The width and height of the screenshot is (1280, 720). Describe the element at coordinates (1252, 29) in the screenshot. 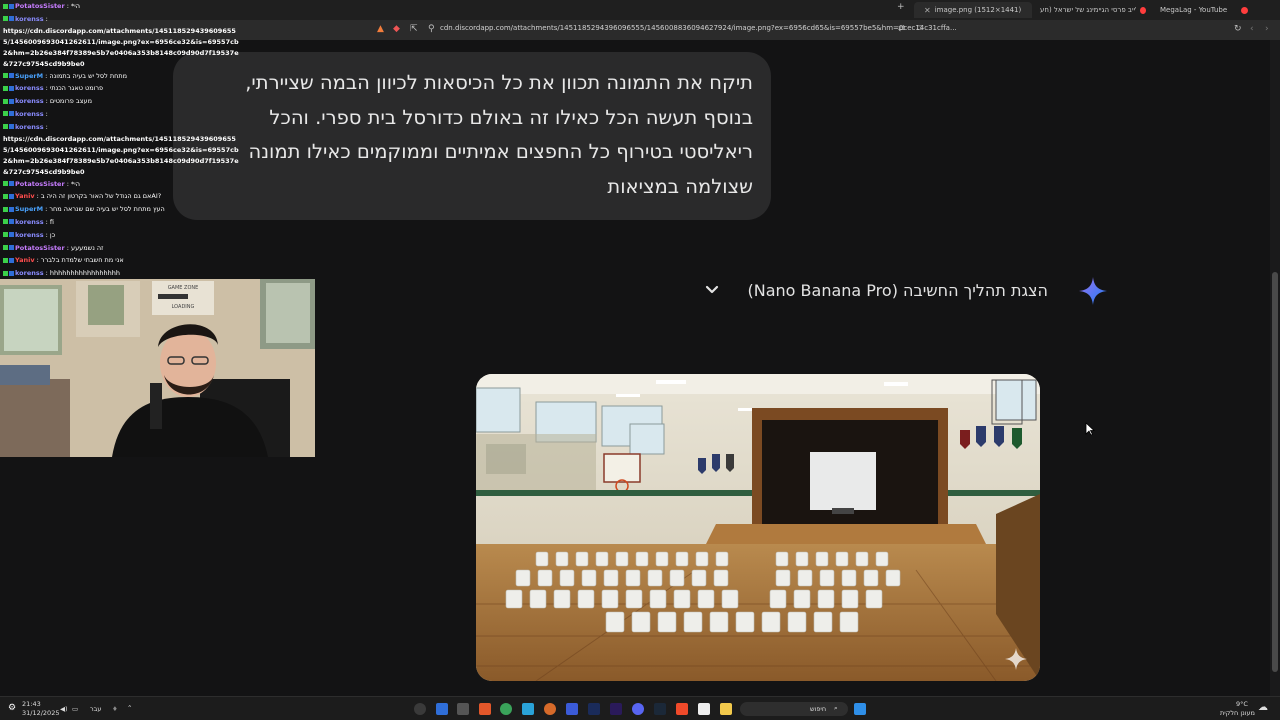

I see `back-icon: ‹` at that location.